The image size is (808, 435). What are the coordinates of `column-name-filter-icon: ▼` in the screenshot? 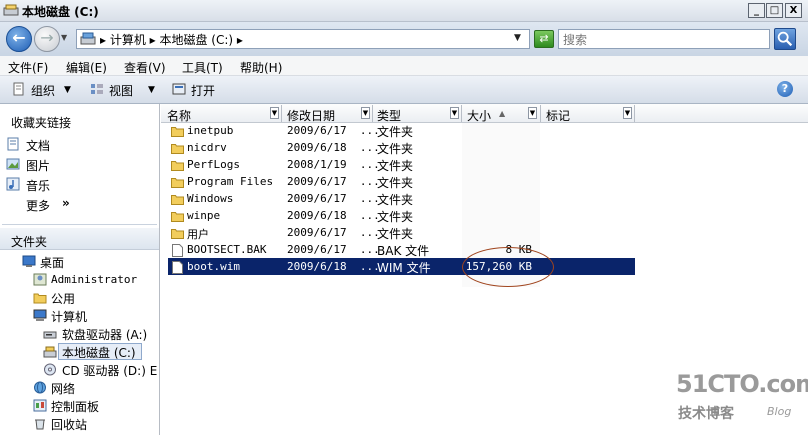 It's located at (274, 113).